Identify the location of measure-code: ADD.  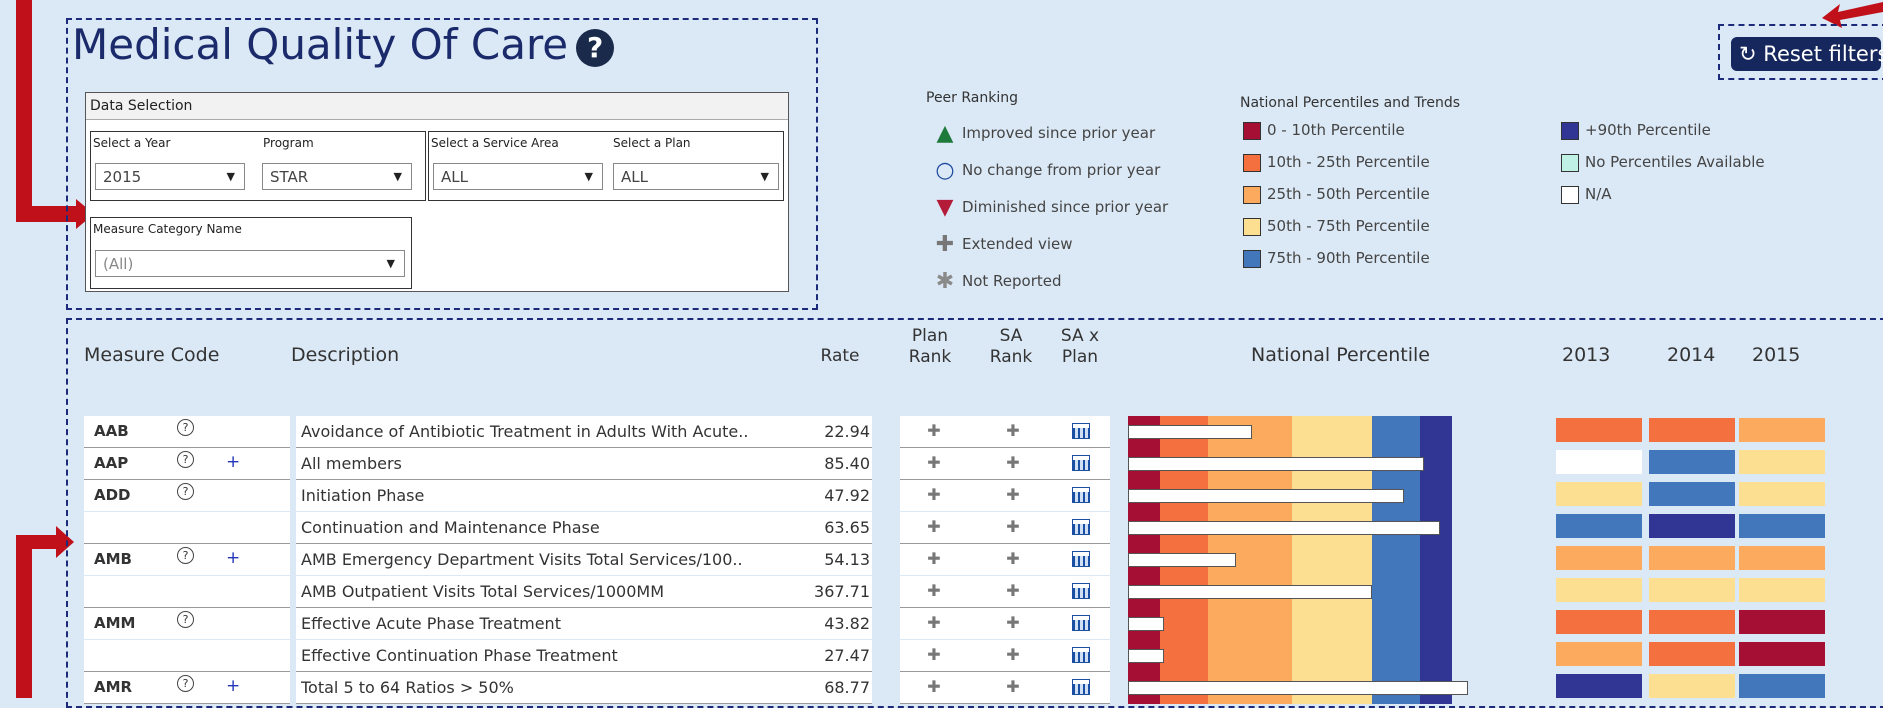
(112, 495).